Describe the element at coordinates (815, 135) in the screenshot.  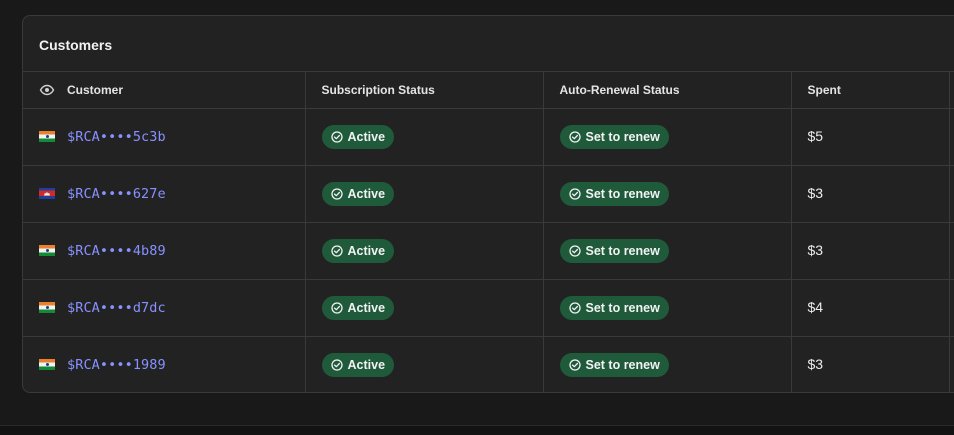
I see `spent-value: $5` at that location.